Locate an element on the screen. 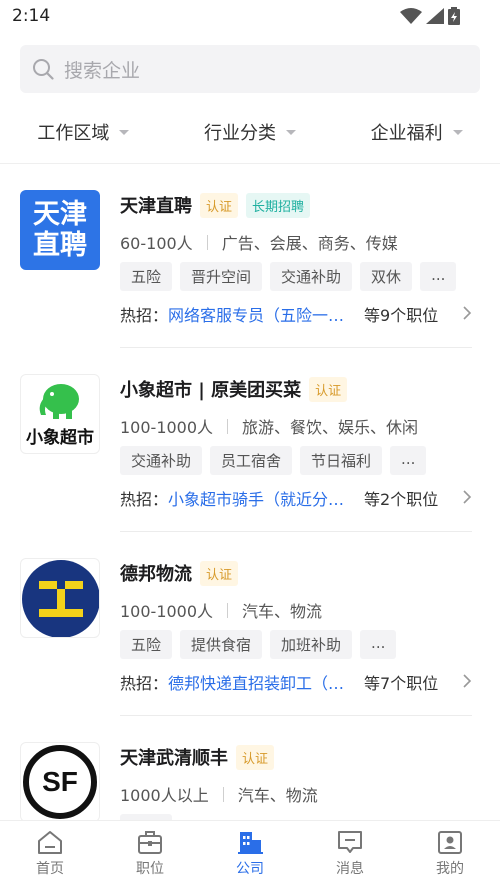 Image resolution: width=500 pixels, height=888 pixels. company-logo: 天津 直聘 is located at coordinates (60, 230).